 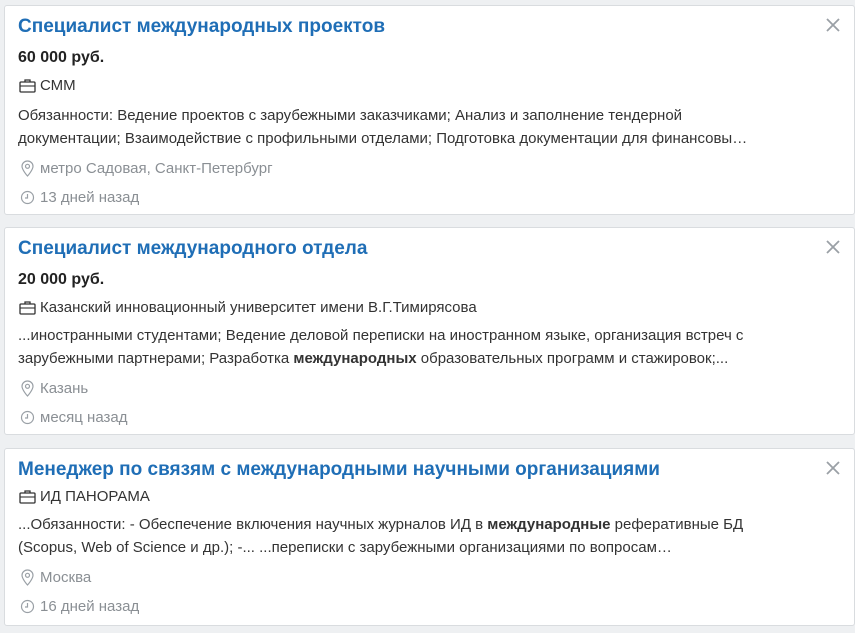 I want to click on company-name: СММ, so click(x=58, y=85).